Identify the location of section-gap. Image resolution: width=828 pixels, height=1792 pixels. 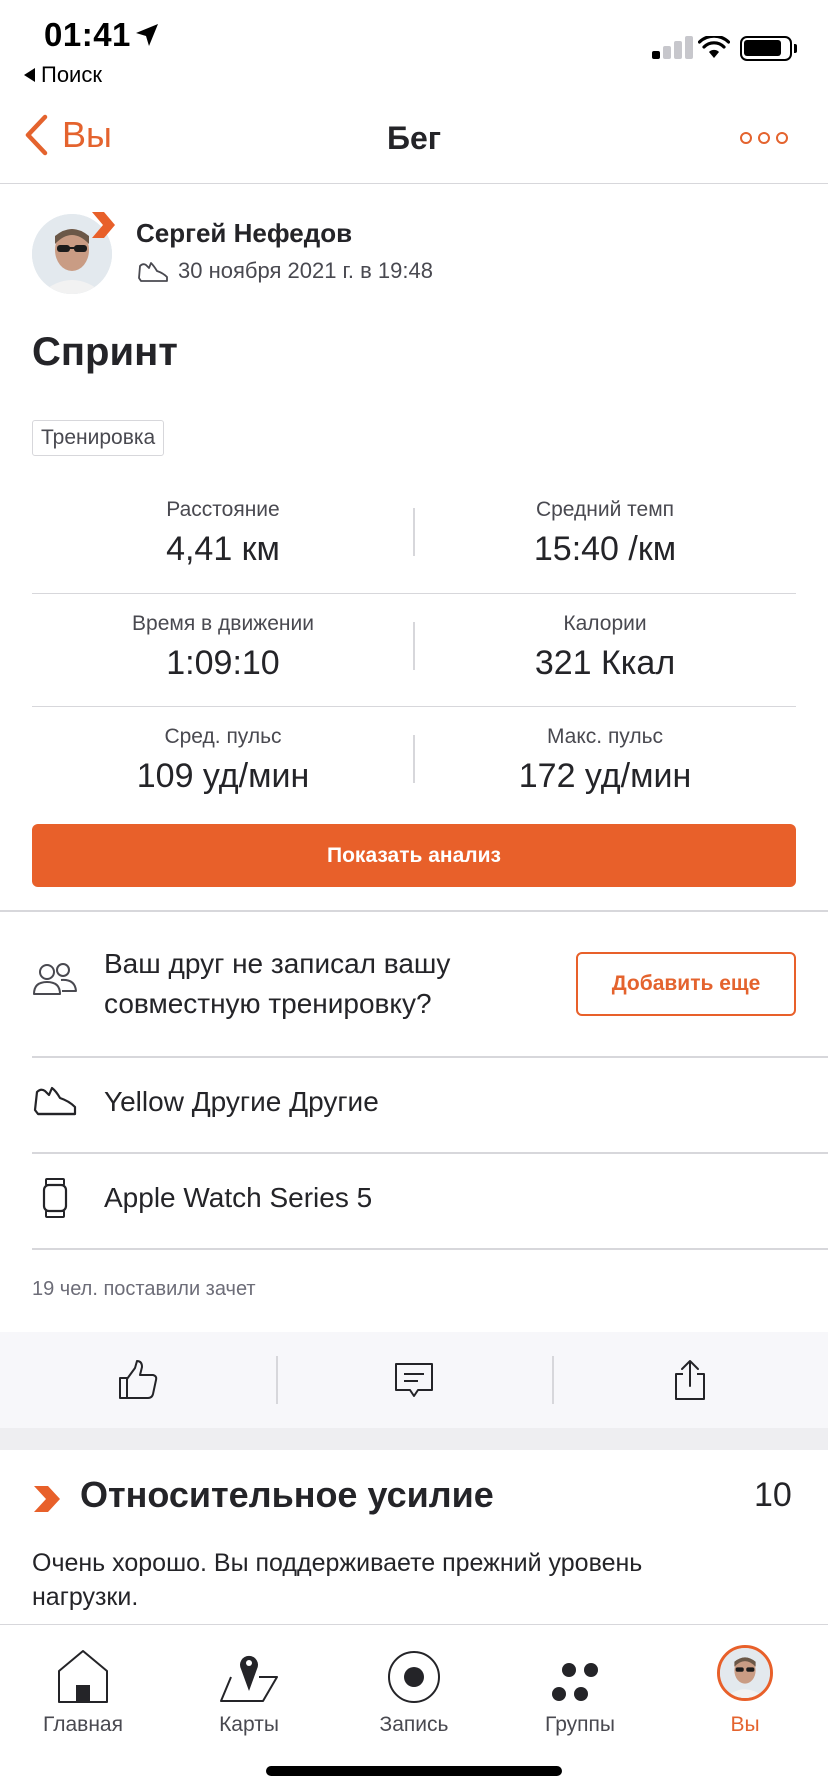
(414, 1439).